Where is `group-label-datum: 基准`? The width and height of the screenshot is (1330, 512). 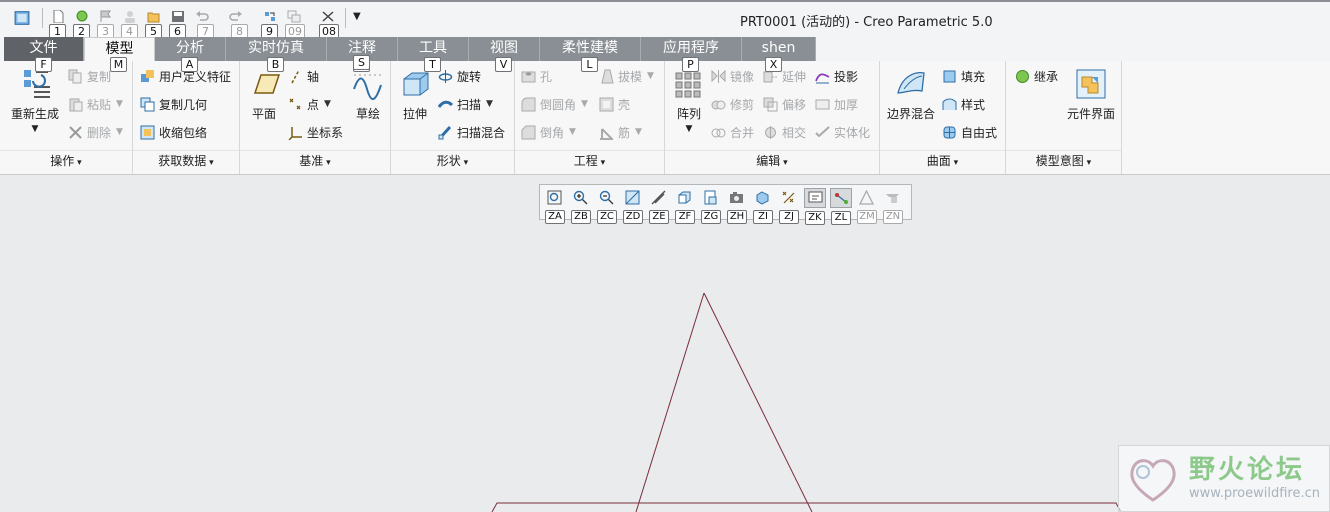
group-label-datum: 基准 is located at coordinates (315, 160).